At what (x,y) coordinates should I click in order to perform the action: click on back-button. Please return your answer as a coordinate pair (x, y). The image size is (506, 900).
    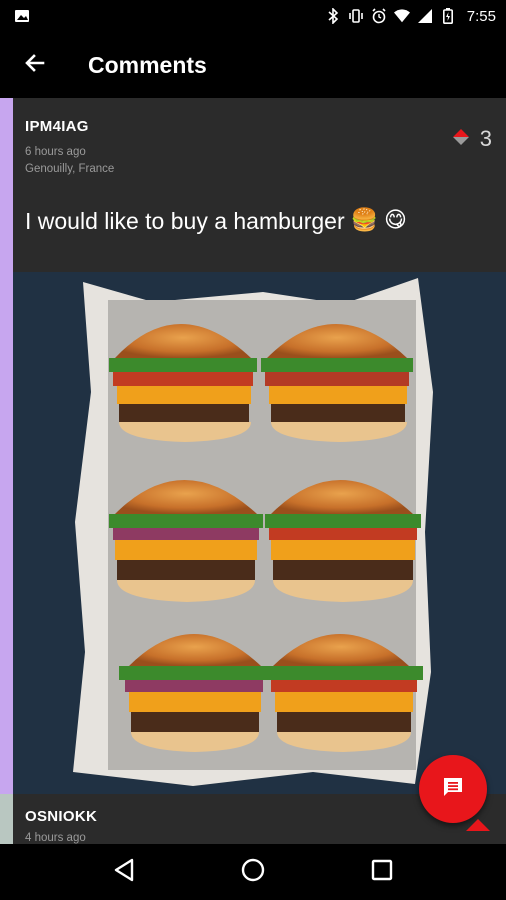
    Looking at the image, I should click on (35, 65).